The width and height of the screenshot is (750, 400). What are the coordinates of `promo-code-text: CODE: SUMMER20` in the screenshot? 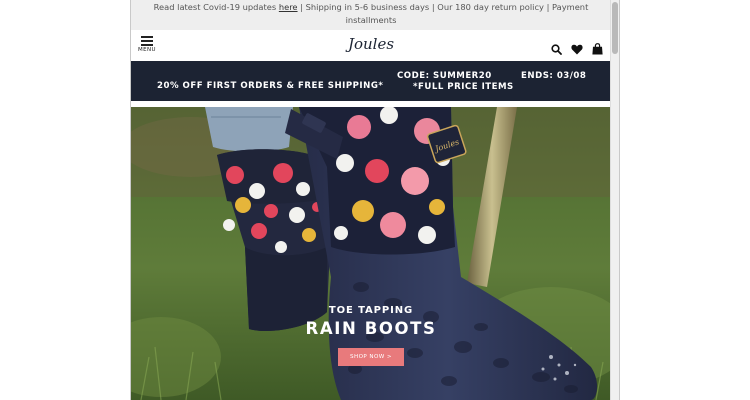 It's located at (444, 76).